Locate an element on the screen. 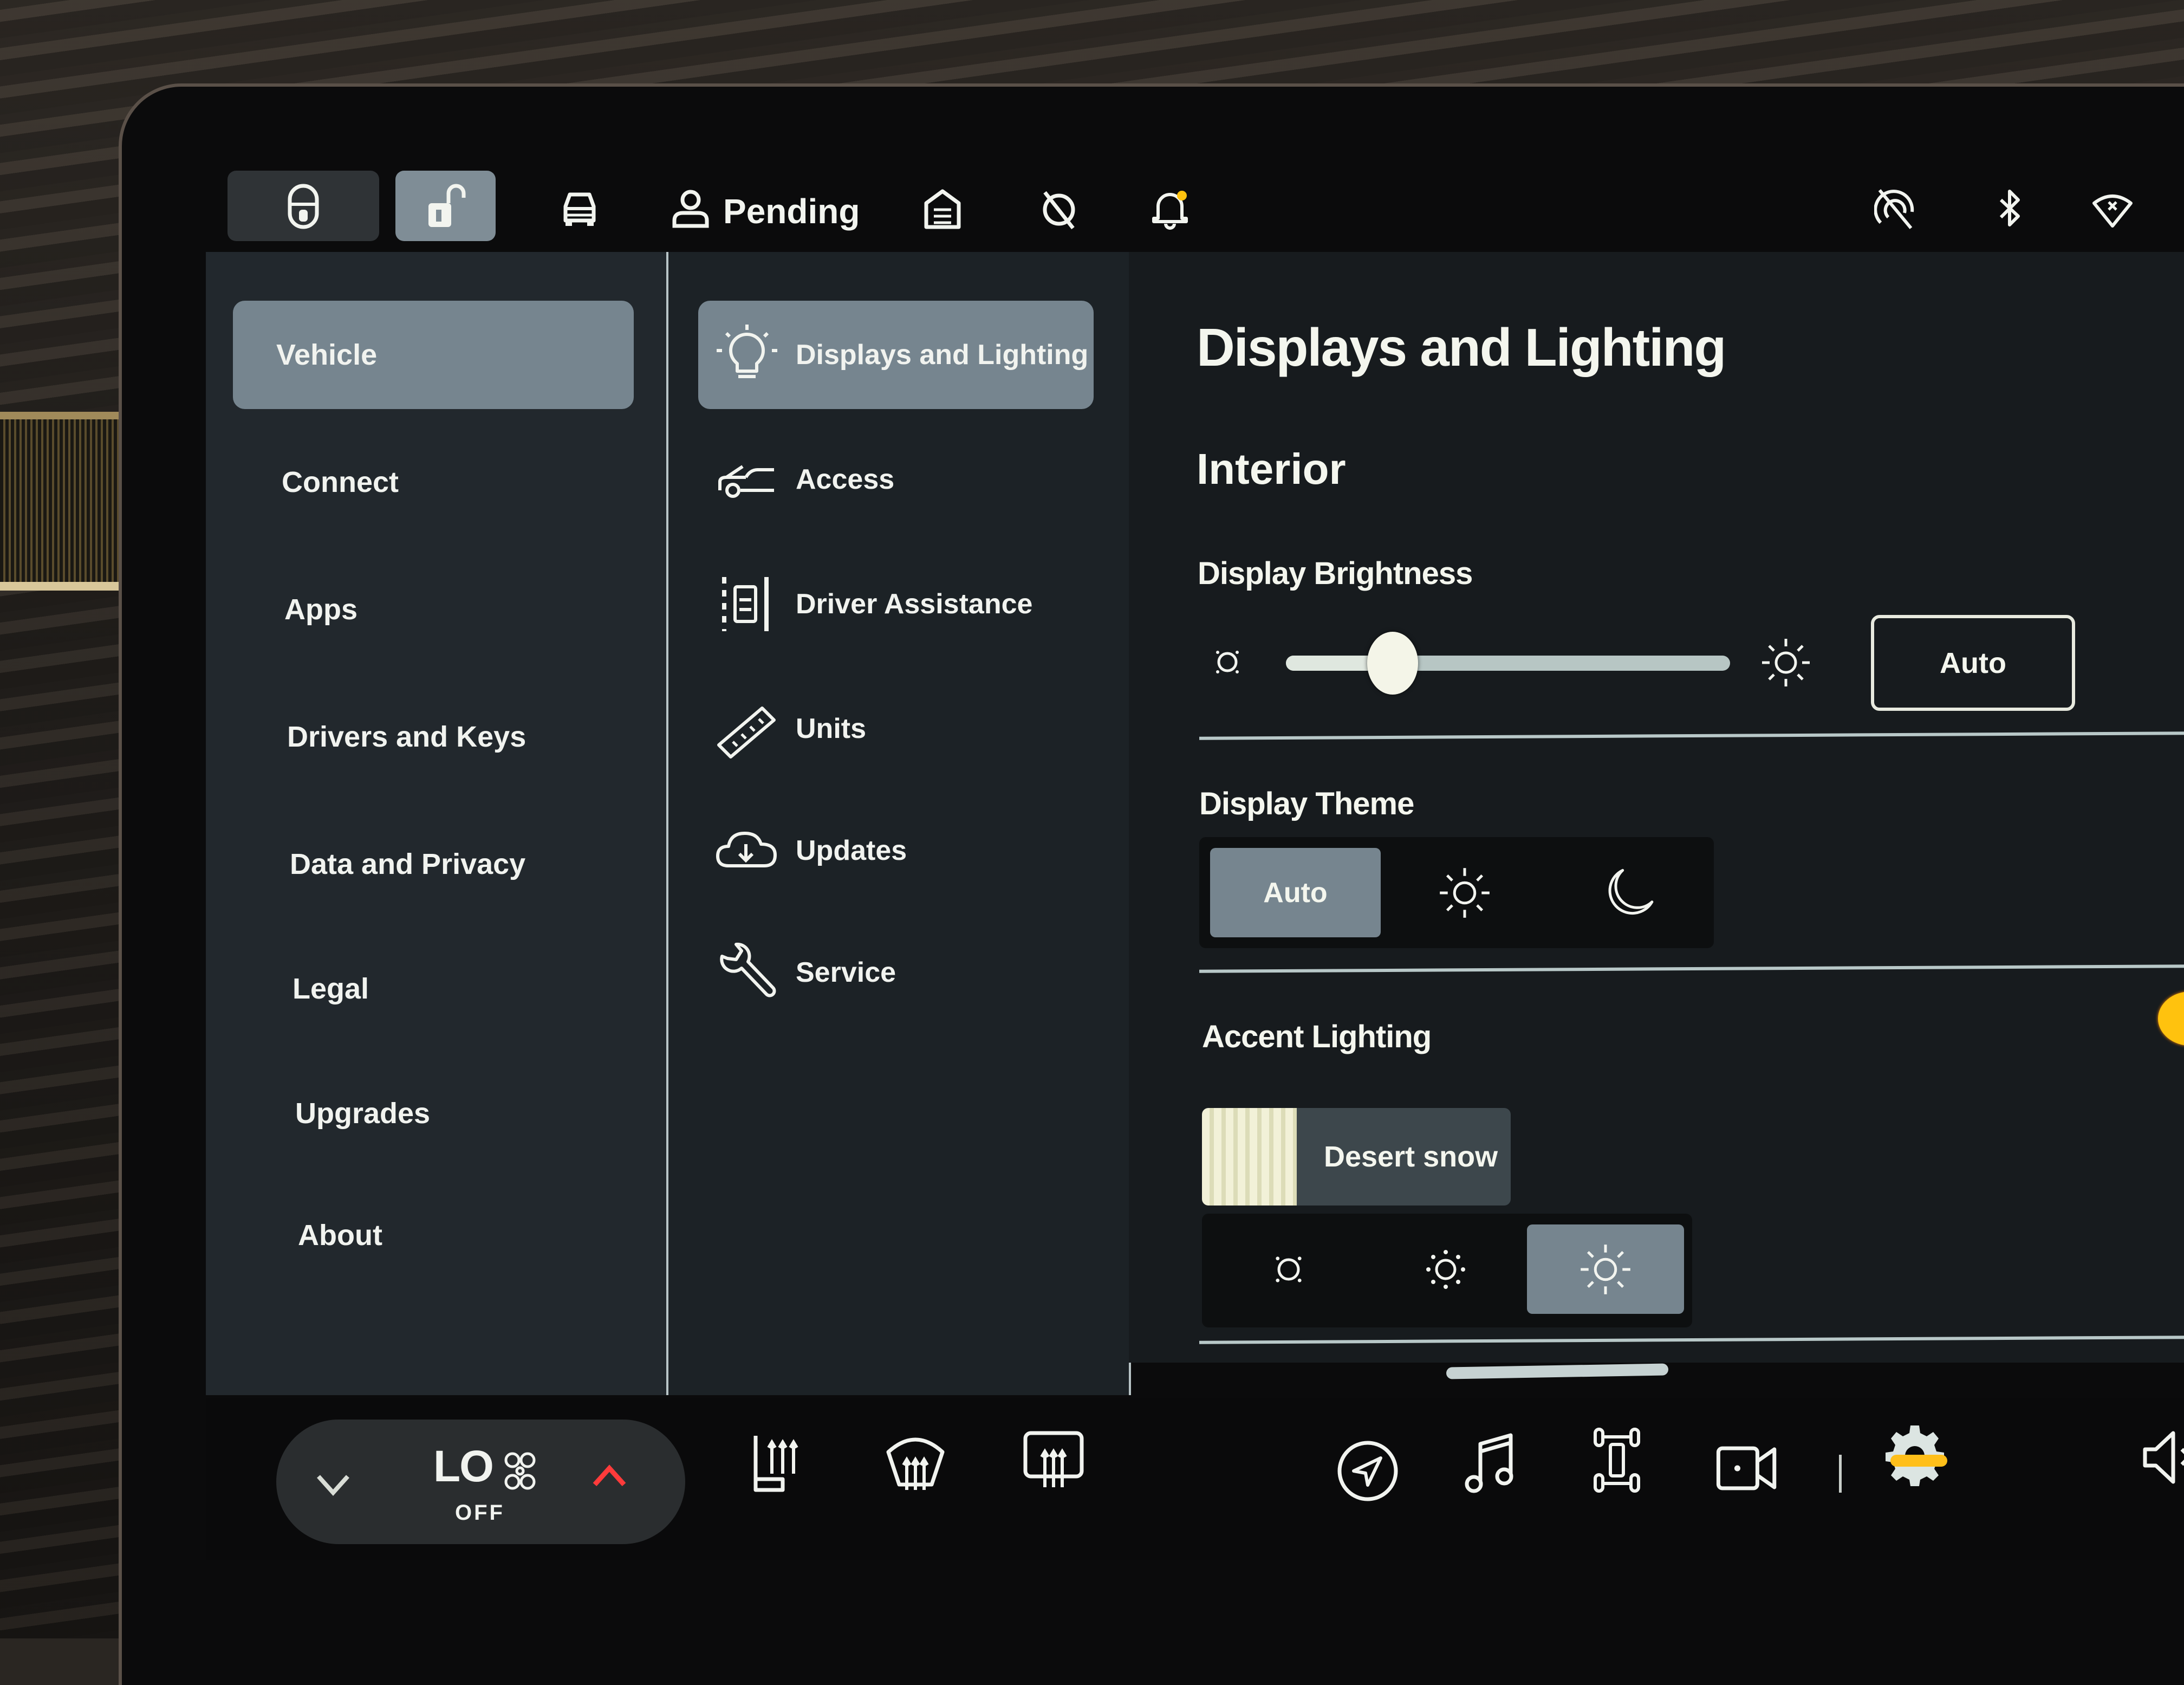 This screenshot has width=2184, height=1685. nav-item-vehicle: Vehicle is located at coordinates (433, 355).